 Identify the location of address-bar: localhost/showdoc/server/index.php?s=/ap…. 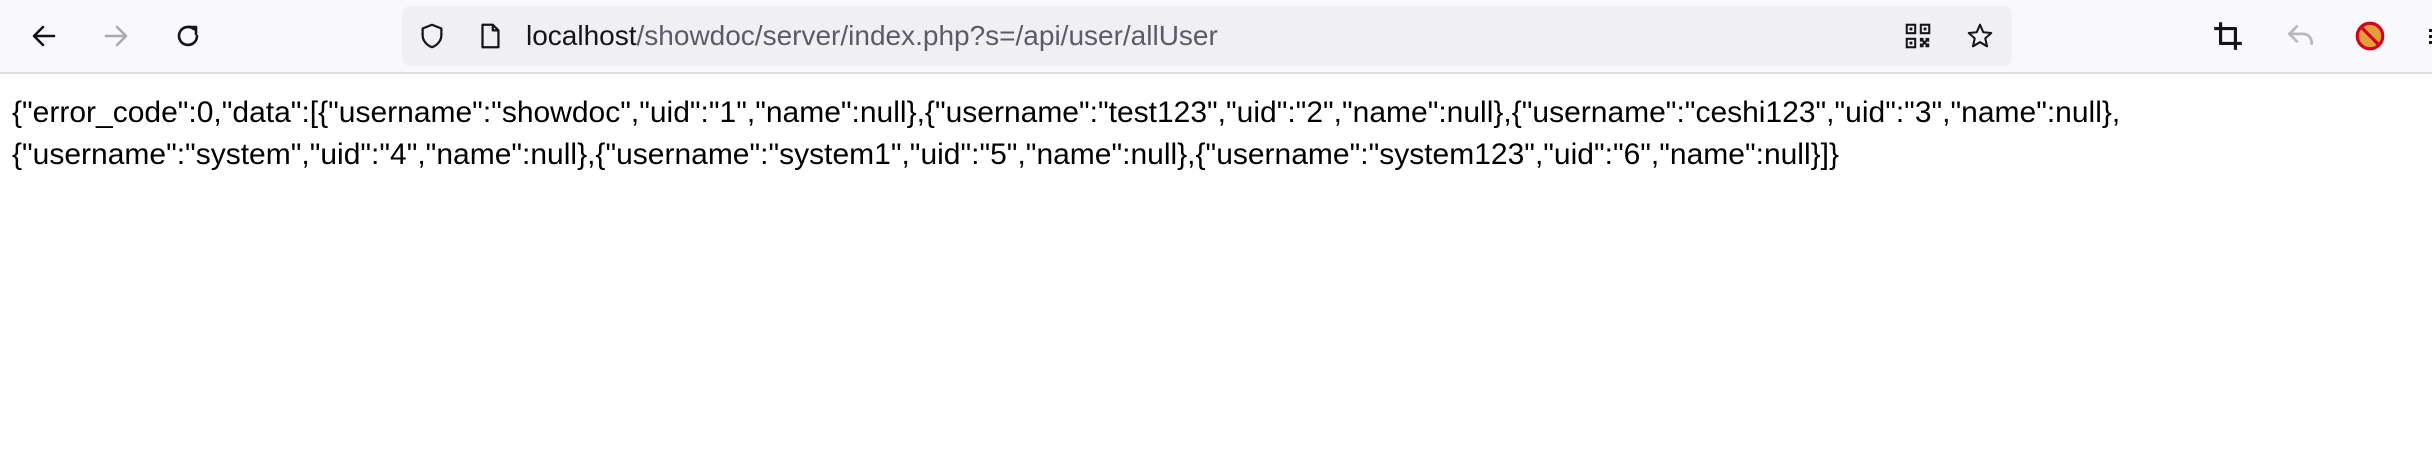
(1207, 36).